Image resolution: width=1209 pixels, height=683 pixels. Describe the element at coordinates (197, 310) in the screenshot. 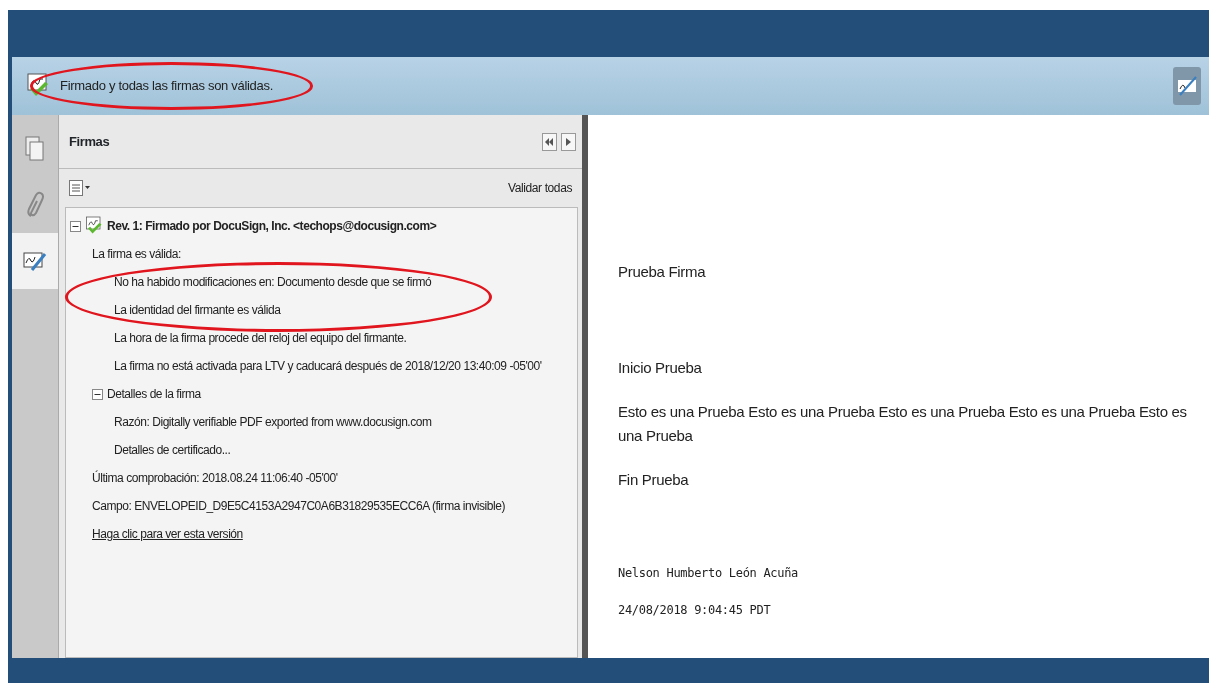

I see `tree-item: La identidad del firmante es válida` at that location.